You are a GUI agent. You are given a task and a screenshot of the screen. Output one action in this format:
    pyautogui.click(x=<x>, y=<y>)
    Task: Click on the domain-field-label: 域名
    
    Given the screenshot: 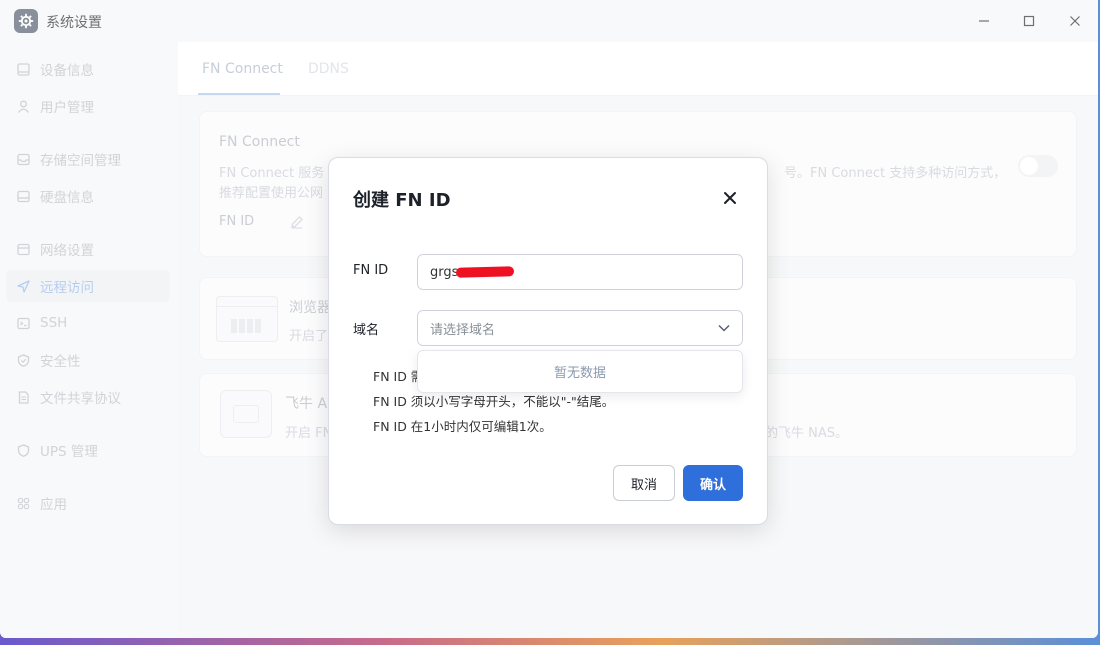 What is the action you would take?
    pyautogui.click(x=366, y=330)
    